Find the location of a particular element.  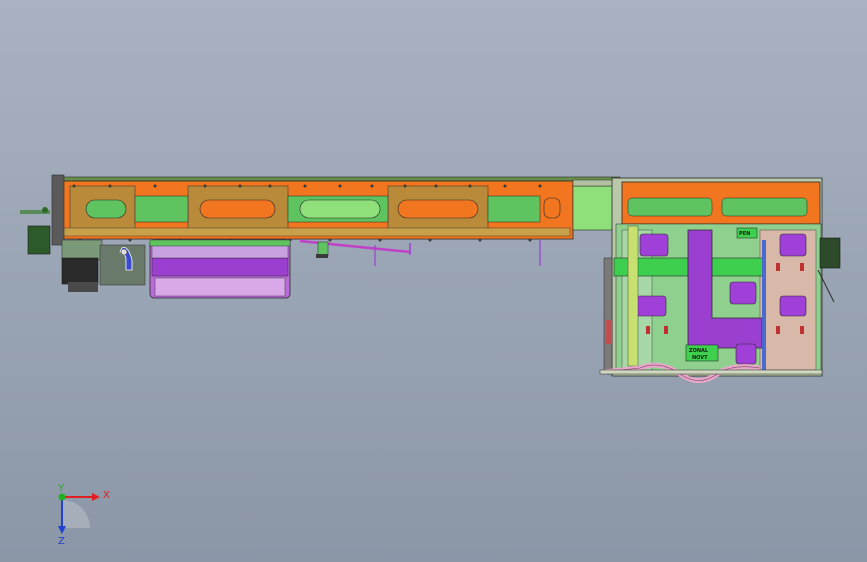

purple-tank is located at coordinates (220, 269).